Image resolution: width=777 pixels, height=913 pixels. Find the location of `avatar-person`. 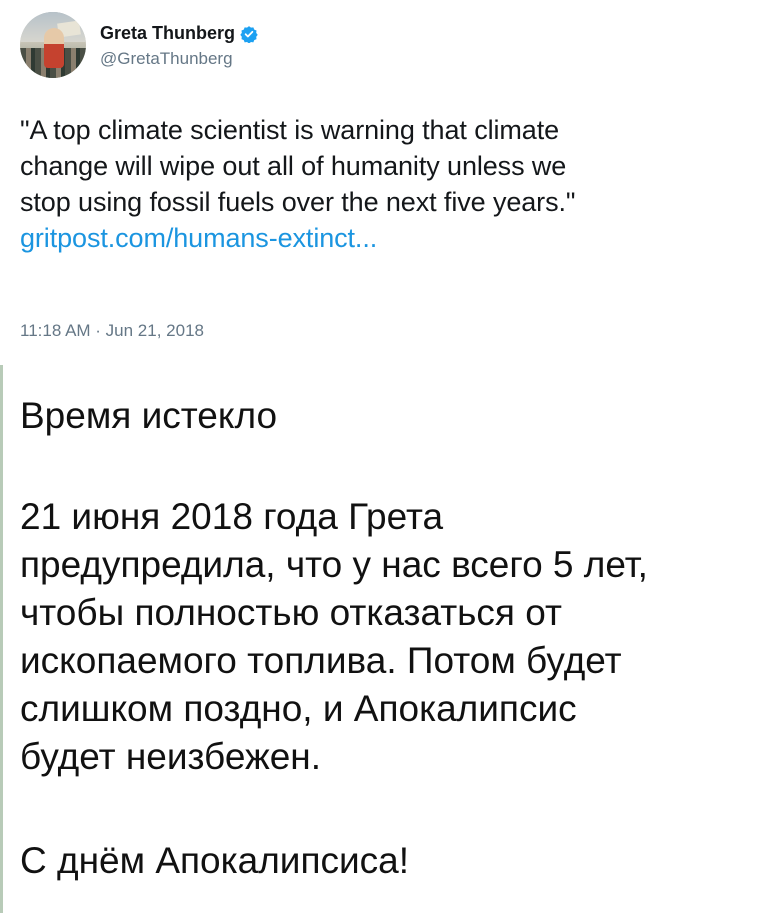

avatar-person is located at coordinates (54, 48).